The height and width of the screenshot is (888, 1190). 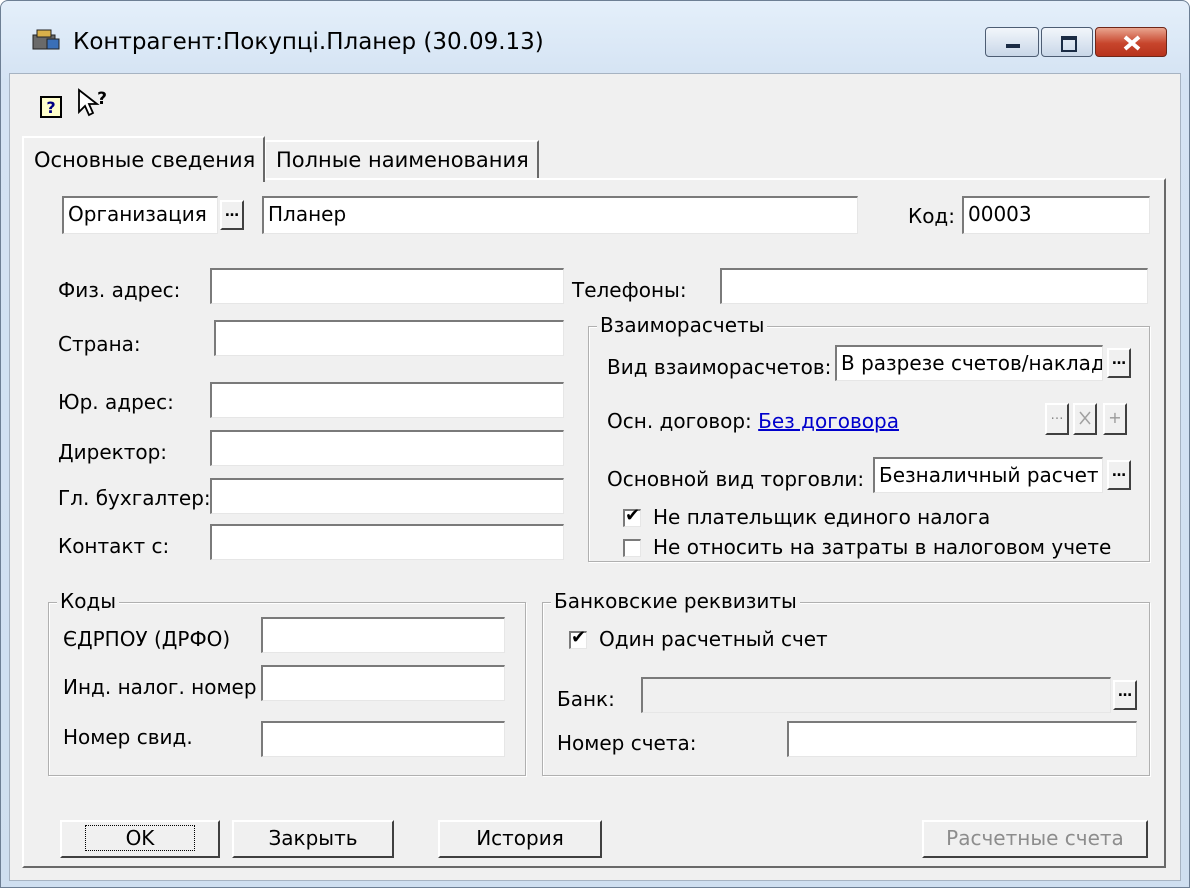 What do you see at coordinates (147, 639) in the screenshot?
I see `edrpou-label: ЄДРПОУ (ДРФО)` at bounding box center [147, 639].